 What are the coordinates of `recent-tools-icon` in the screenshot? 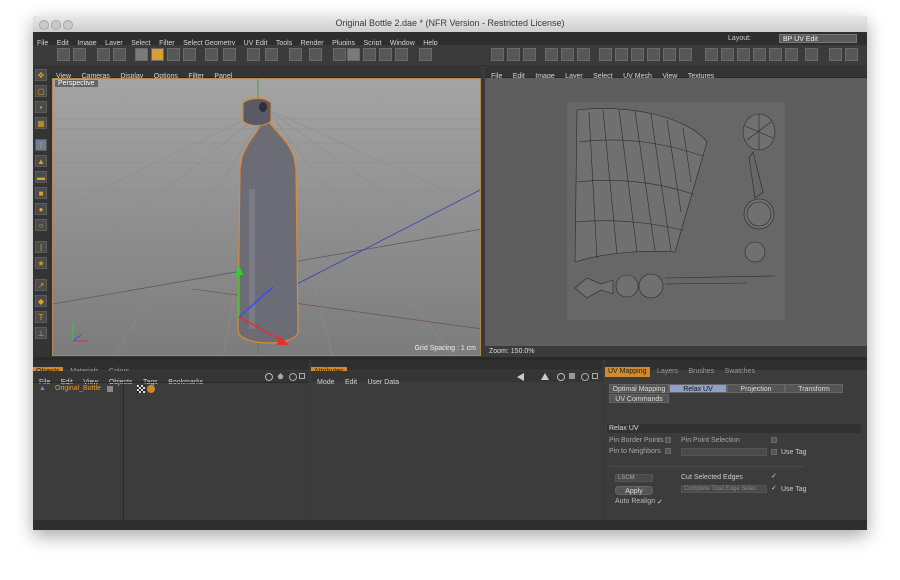 It's located at (189, 54).